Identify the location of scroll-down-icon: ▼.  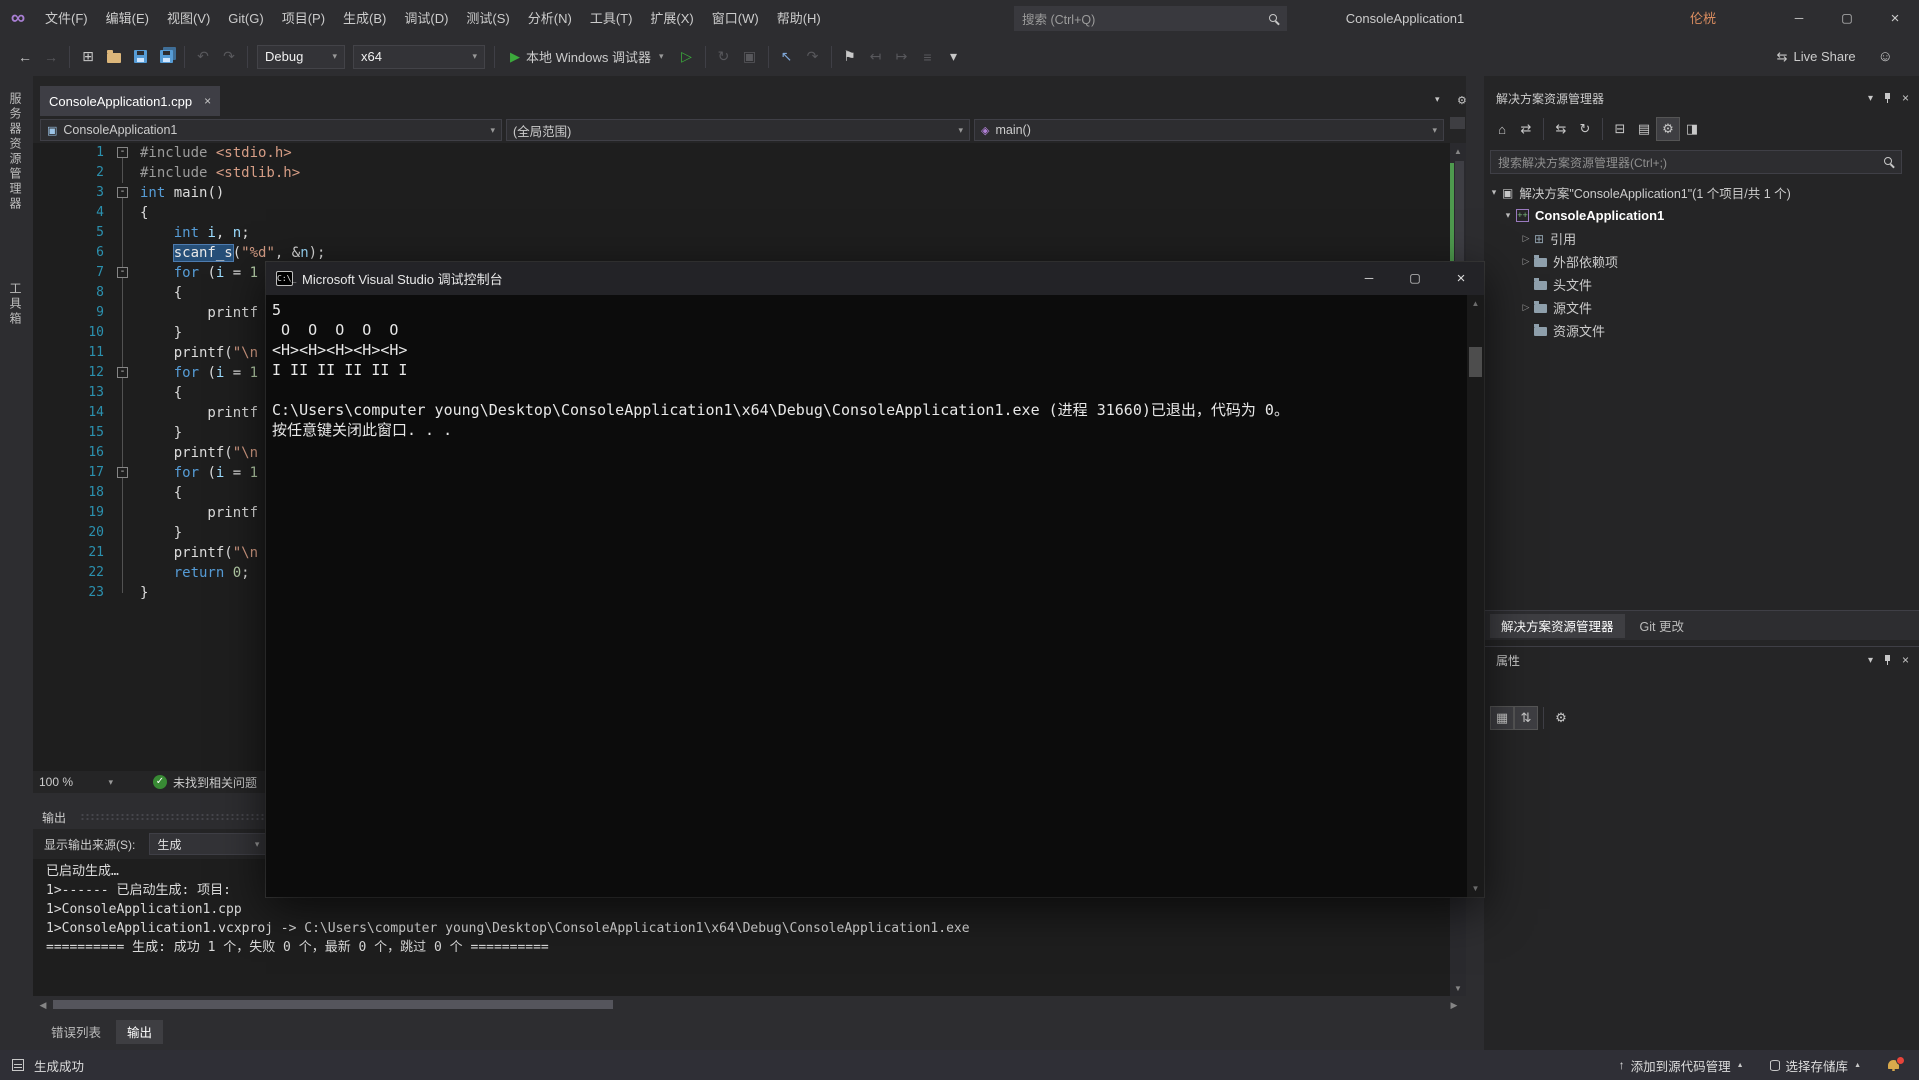
(1475, 888).